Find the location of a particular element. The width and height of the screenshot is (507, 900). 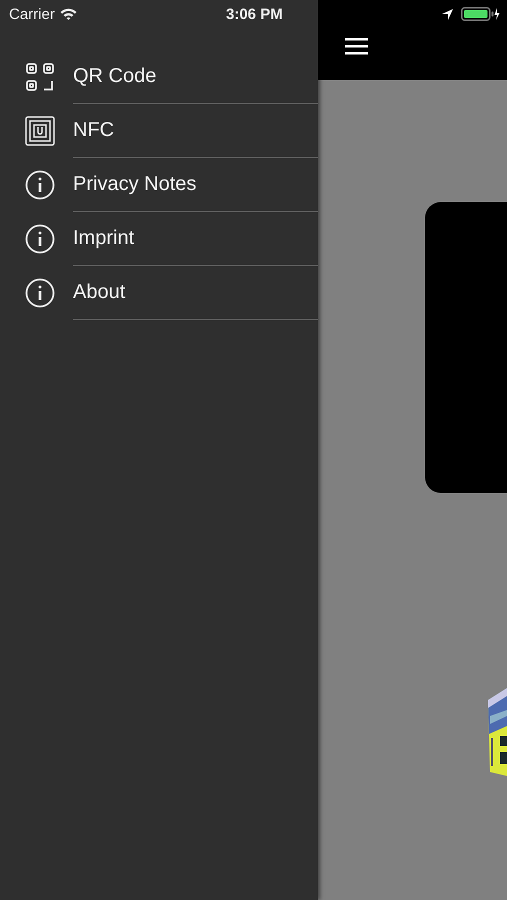

menu-icon is located at coordinates (356, 46).